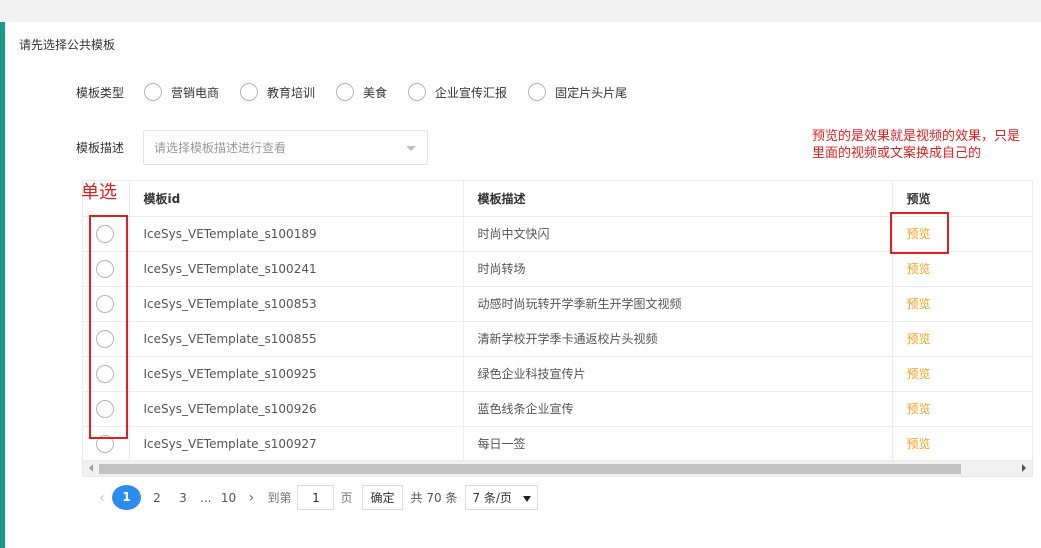  I want to click on template-type-radio-group: 营销电商 教育培训 美食 企业宣传汇报 固定片头片尾, so click(396, 92).